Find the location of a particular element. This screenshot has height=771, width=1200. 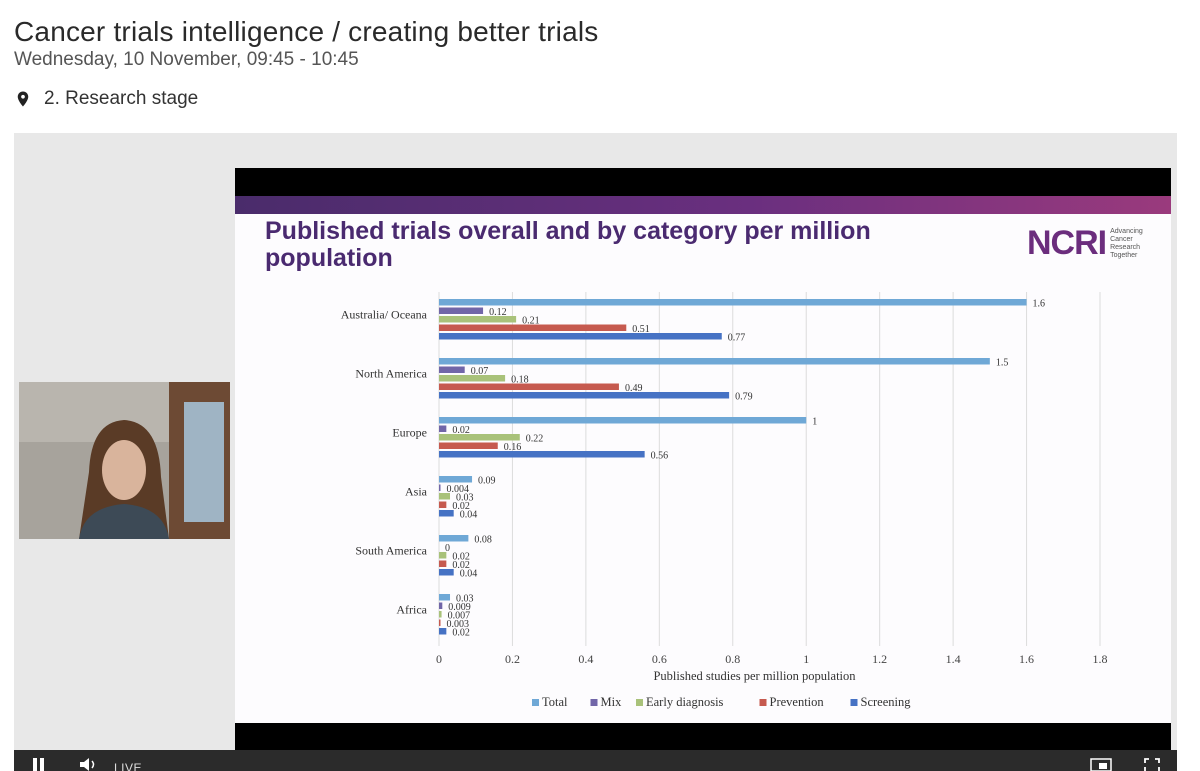

data-label: 1.6 is located at coordinates (1039, 304).